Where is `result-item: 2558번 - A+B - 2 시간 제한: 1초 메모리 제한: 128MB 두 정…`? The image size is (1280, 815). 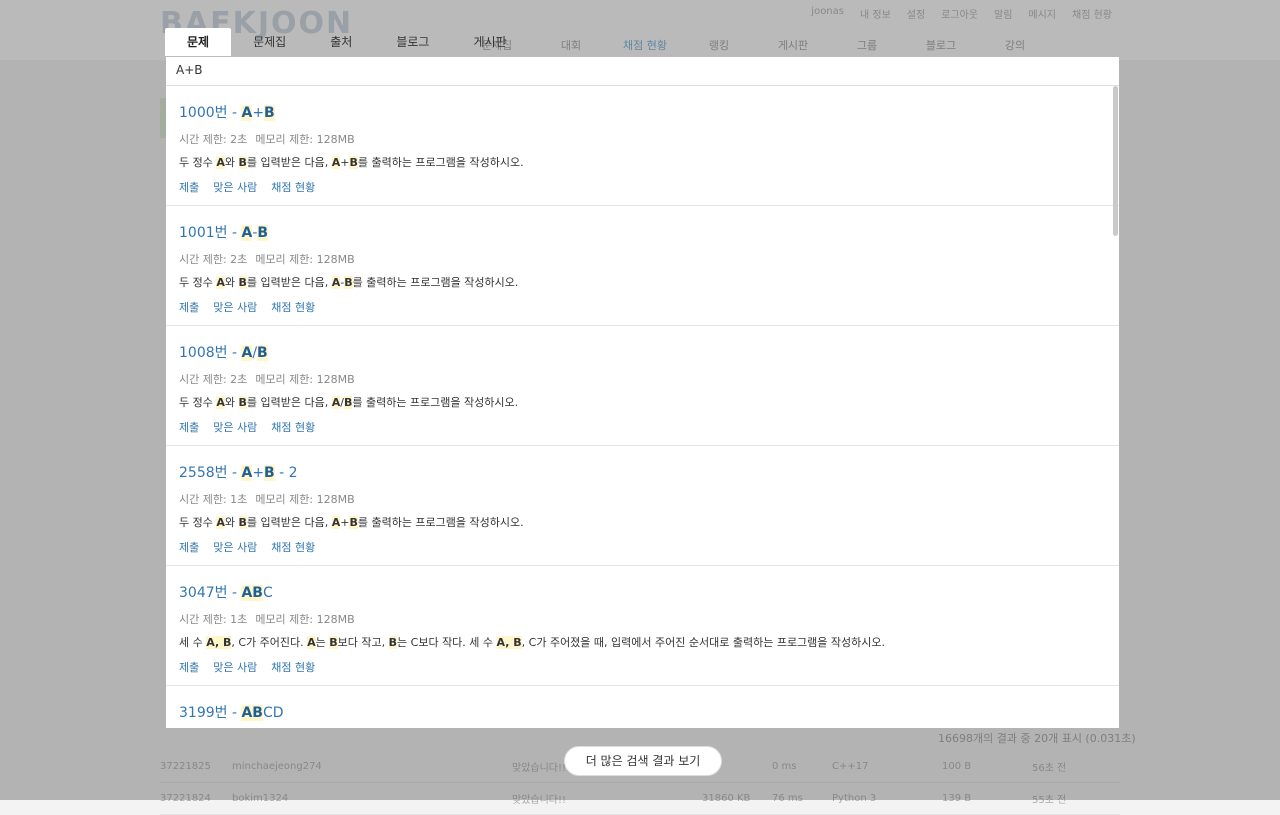
result-item: 2558번 - A+B - 2 시간 제한: 1초 메모리 제한: 128MB 두 정… is located at coordinates (642, 506).